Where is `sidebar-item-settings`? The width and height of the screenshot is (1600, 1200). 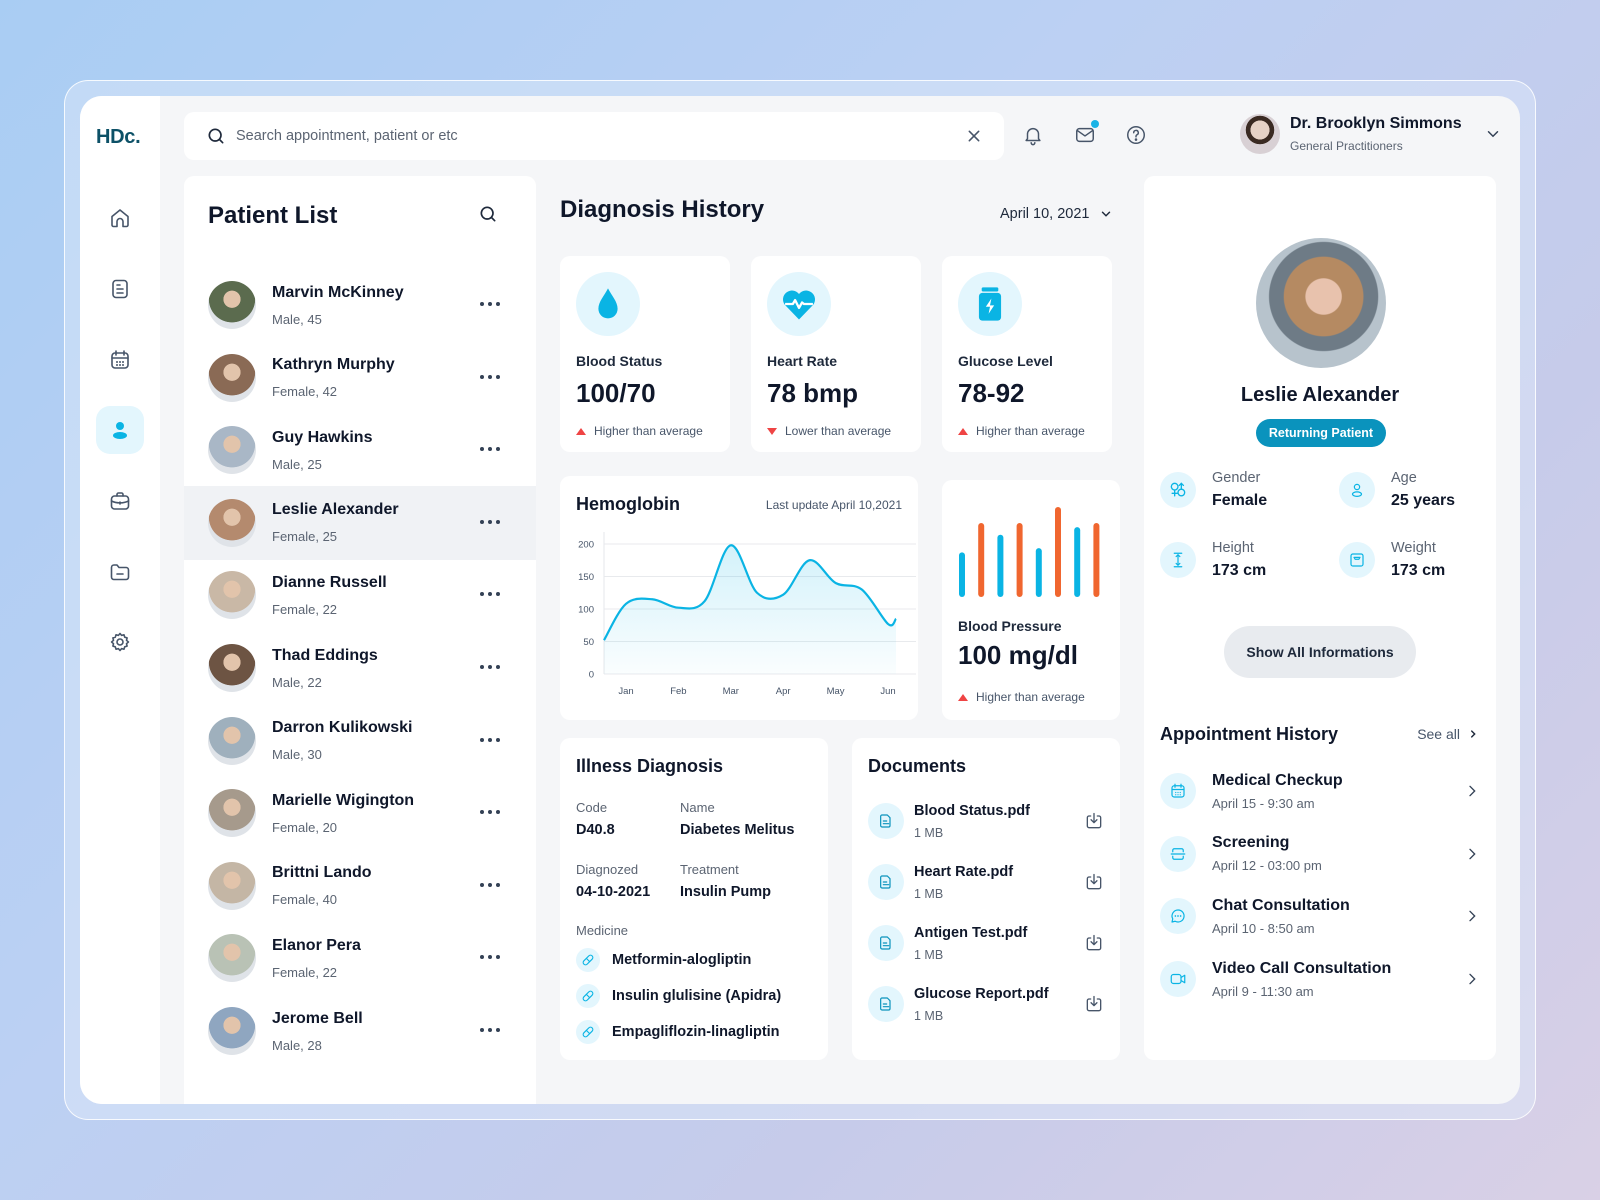 sidebar-item-settings is located at coordinates (120, 642).